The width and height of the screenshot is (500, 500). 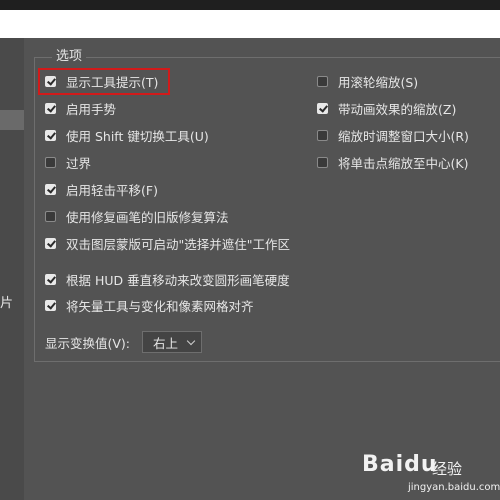 I want to click on option-shift-switch-tools: 使用 Shift 键切换工具(U), so click(x=127, y=135).